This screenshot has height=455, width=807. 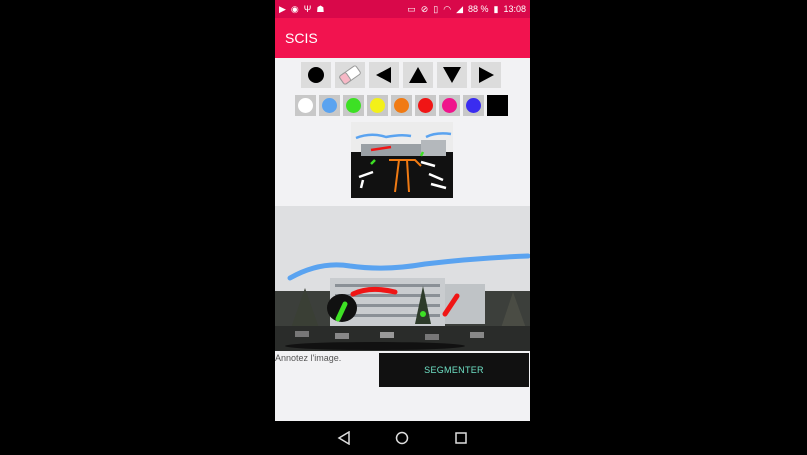 What do you see at coordinates (497, 105) in the screenshot?
I see `color-swatch-black` at bounding box center [497, 105].